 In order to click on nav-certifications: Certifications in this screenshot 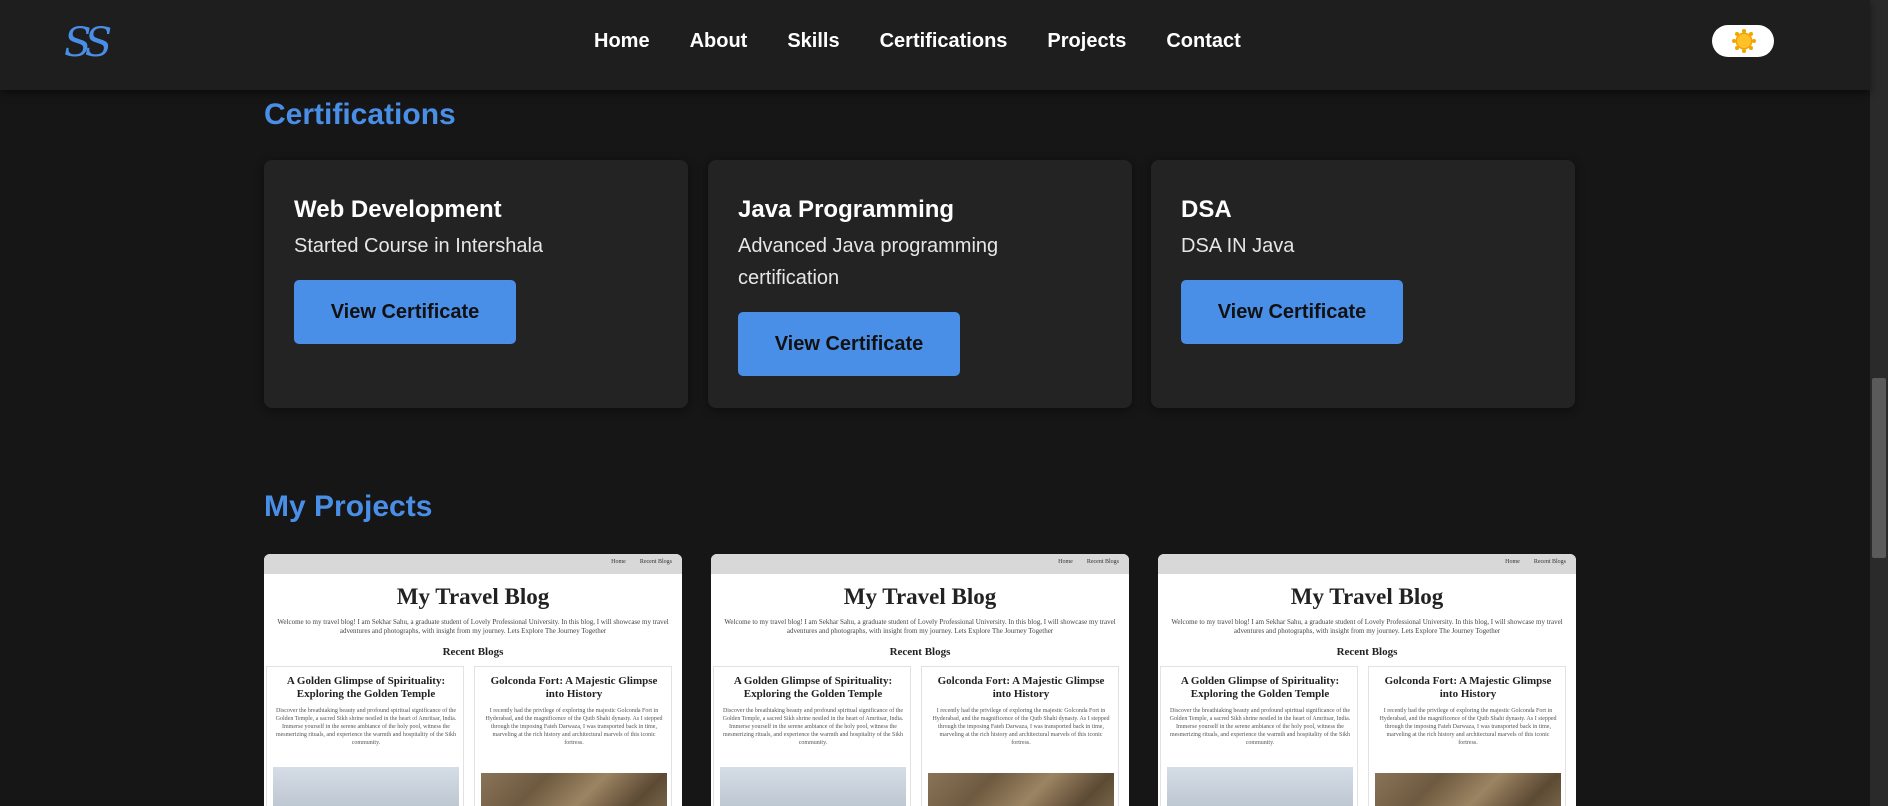, I will do `click(944, 41)`.